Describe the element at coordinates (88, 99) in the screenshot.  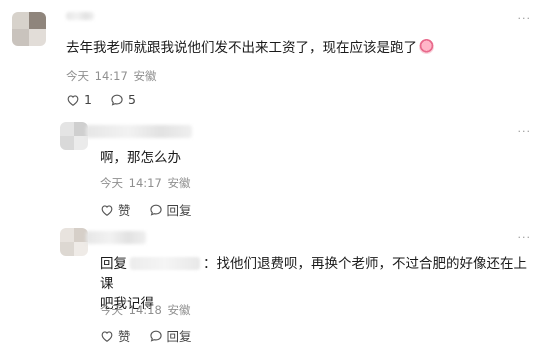
I see `like-count: 1` at that location.